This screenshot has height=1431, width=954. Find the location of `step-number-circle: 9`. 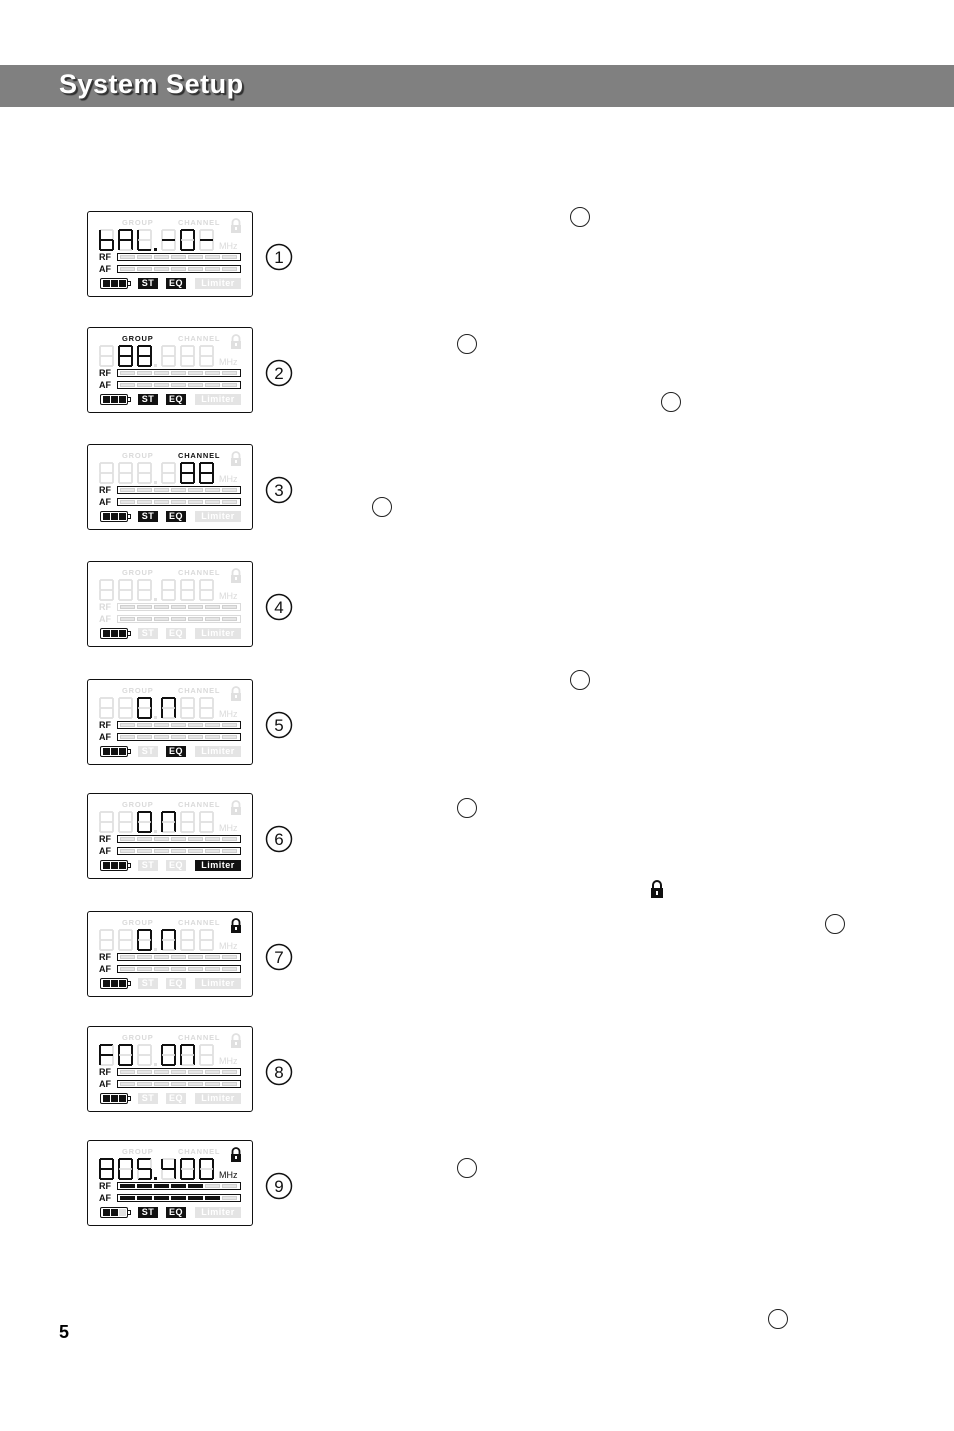

step-number-circle: 9 is located at coordinates (279, 1186).